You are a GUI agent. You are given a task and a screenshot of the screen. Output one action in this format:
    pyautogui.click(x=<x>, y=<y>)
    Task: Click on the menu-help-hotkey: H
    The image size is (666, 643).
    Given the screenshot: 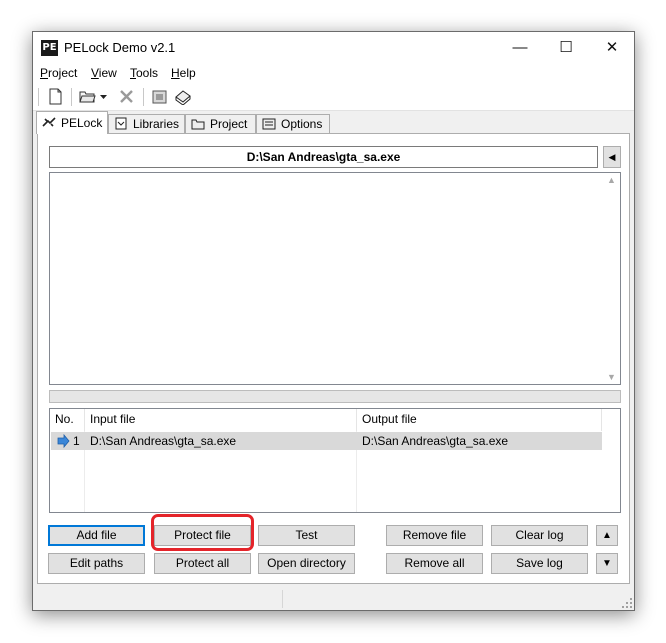 What is the action you would take?
    pyautogui.click(x=175, y=73)
    